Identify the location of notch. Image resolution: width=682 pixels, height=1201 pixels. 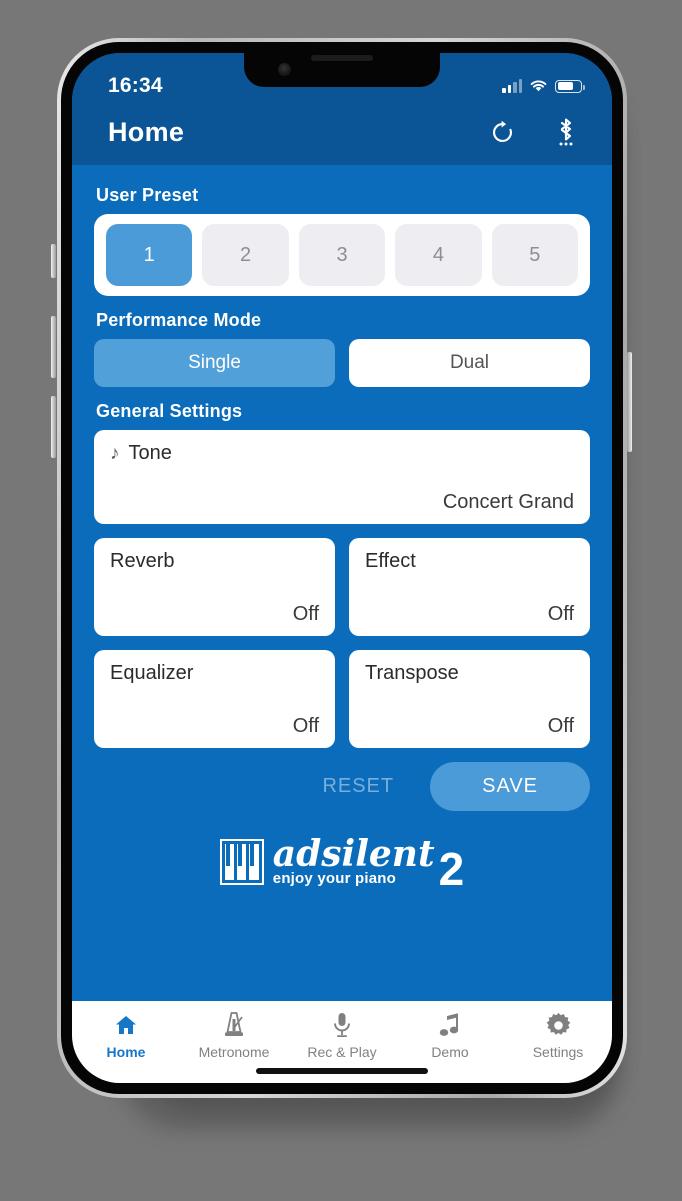
(342, 70).